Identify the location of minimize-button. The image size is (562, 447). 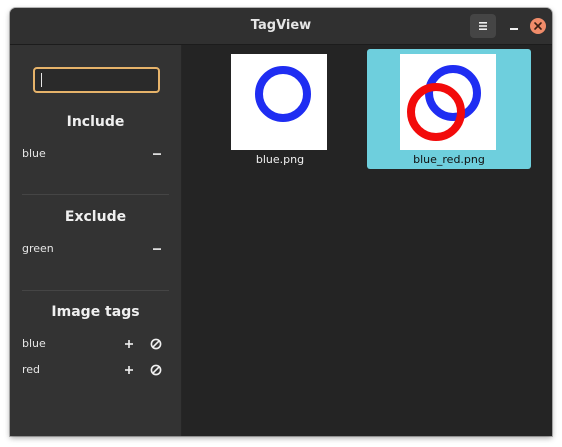
(514, 26).